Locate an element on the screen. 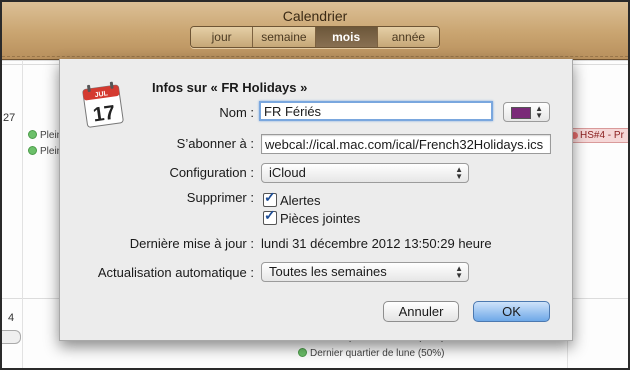  alerts-checkbox: ✓ is located at coordinates (270, 198).